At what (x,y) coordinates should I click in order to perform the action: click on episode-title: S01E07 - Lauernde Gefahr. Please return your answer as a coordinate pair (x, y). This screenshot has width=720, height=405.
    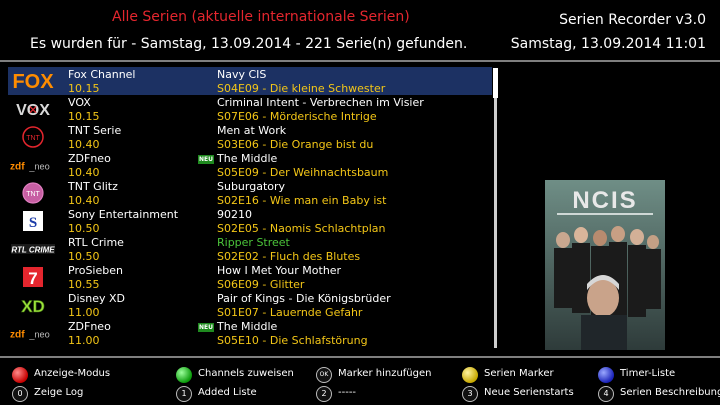
    Looking at the image, I should click on (290, 312).